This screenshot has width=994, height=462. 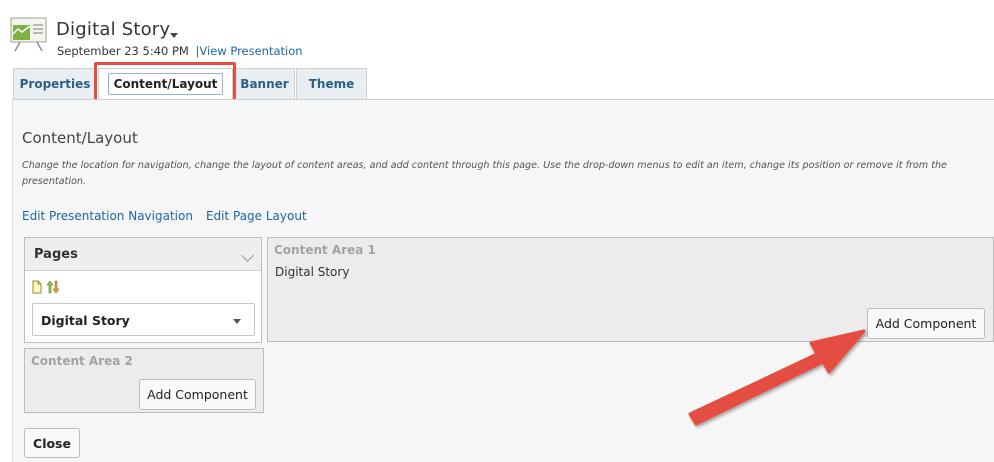 What do you see at coordinates (926, 323) in the screenshot?
I see `add-component-button-area-1: Add Component` at bounding box center [926, 323].